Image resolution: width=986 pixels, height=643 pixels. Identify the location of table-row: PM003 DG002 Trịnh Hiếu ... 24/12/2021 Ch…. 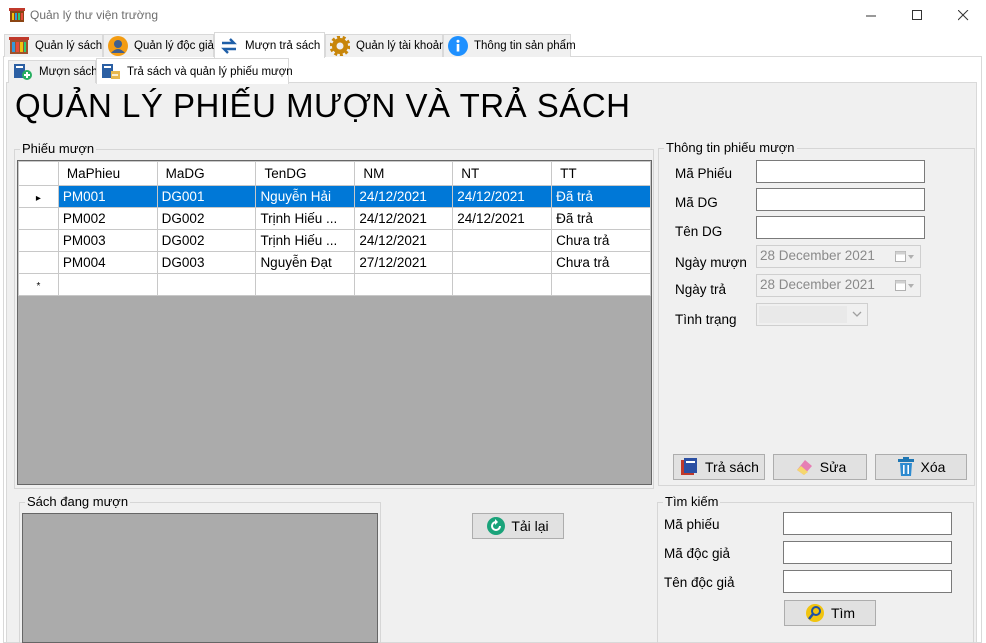
(334, 240).